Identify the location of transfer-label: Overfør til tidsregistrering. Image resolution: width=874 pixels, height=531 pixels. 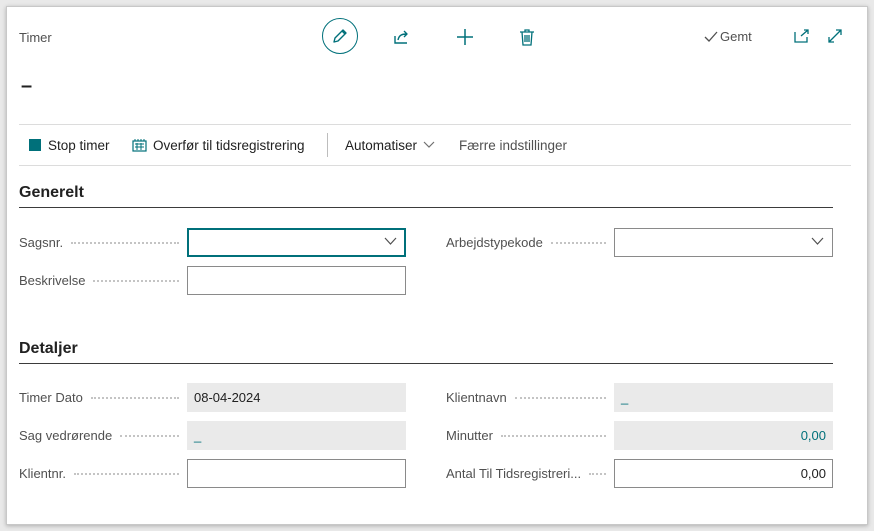
(229, 145).